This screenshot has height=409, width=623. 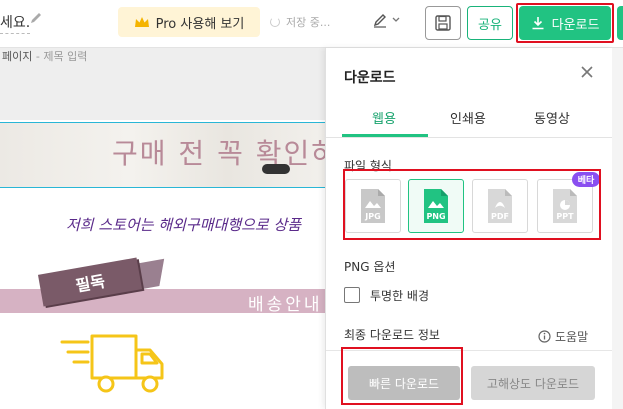 I want to click on format-jpg-option: JPG, so click(x=373, y=206).